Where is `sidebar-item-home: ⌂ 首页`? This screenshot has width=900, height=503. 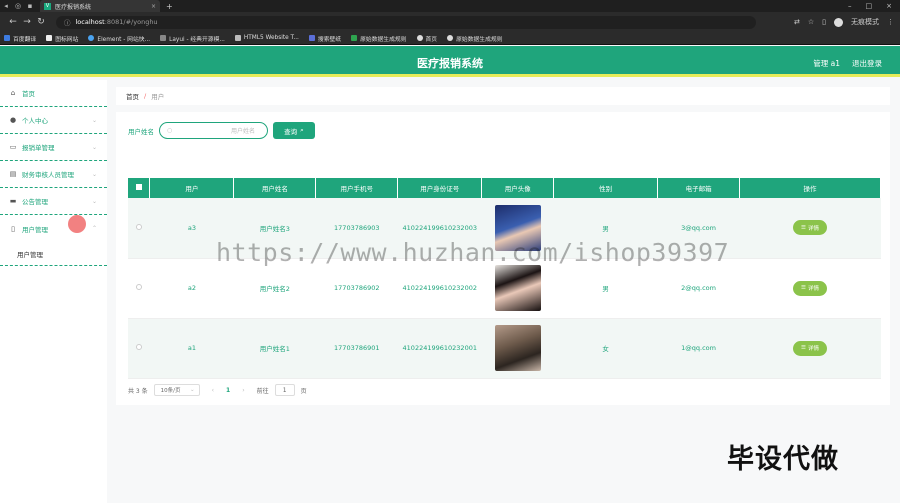
sidebar-item-home: ⌂ 首页 is located at coordinates (53, 93).